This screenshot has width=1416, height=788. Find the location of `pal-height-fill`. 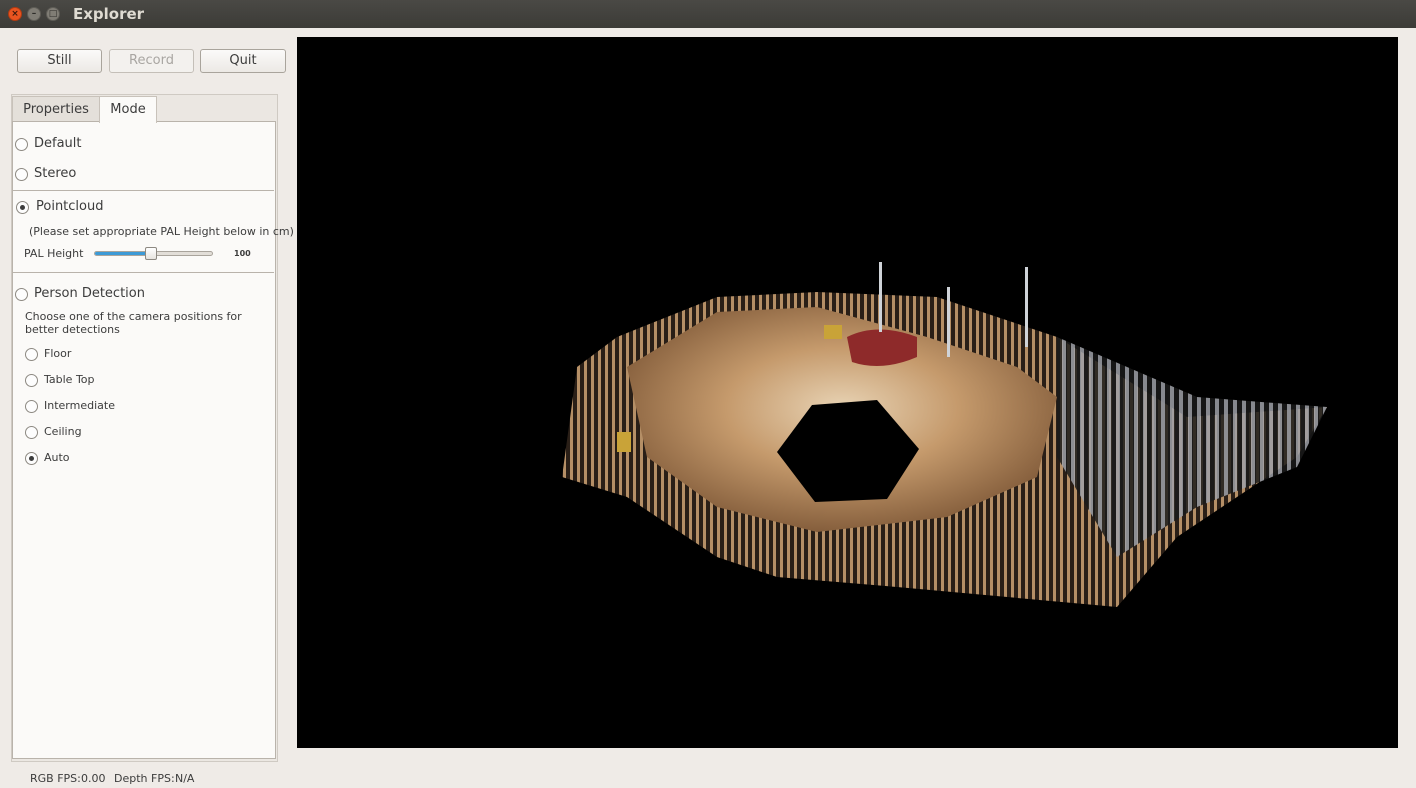

pal-height-fill is located at coordinates (123, 253).